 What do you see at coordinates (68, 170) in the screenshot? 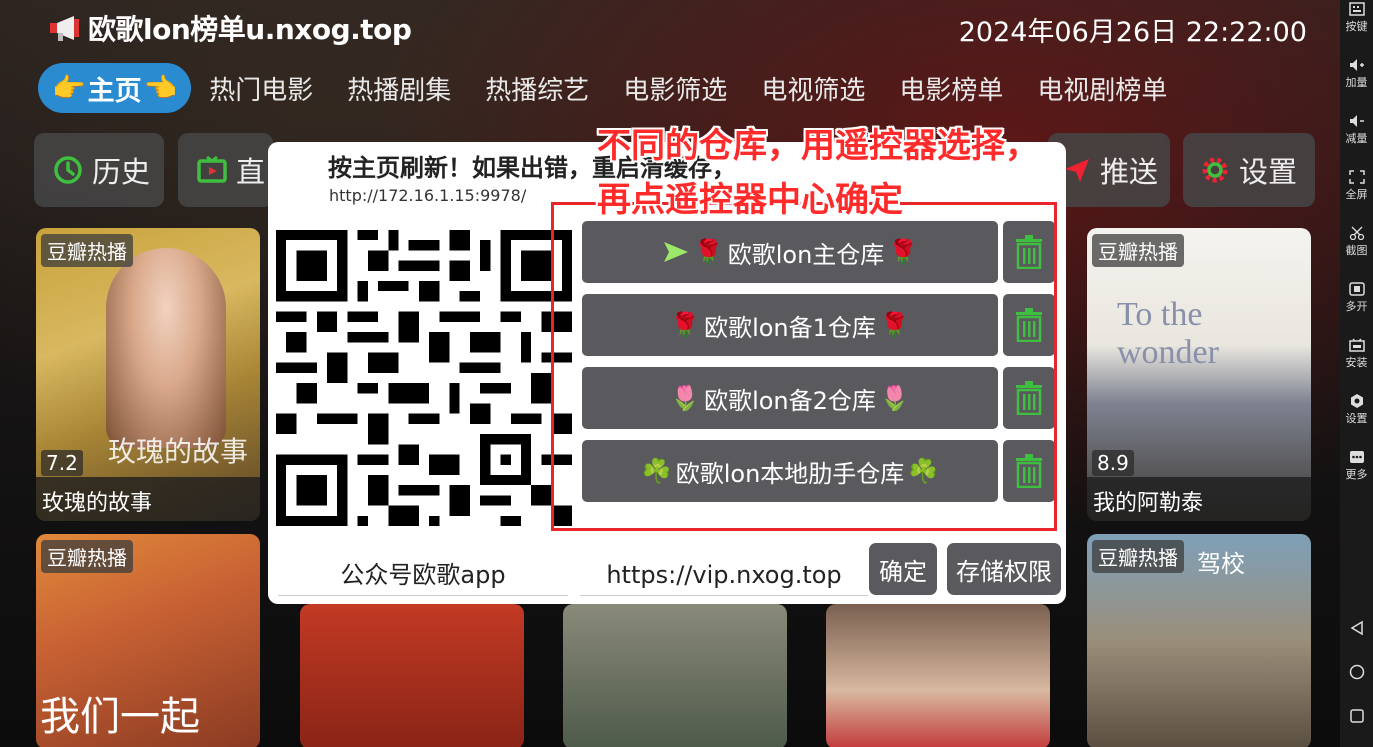
I see `history-icon` at bounding box center [68, 170].